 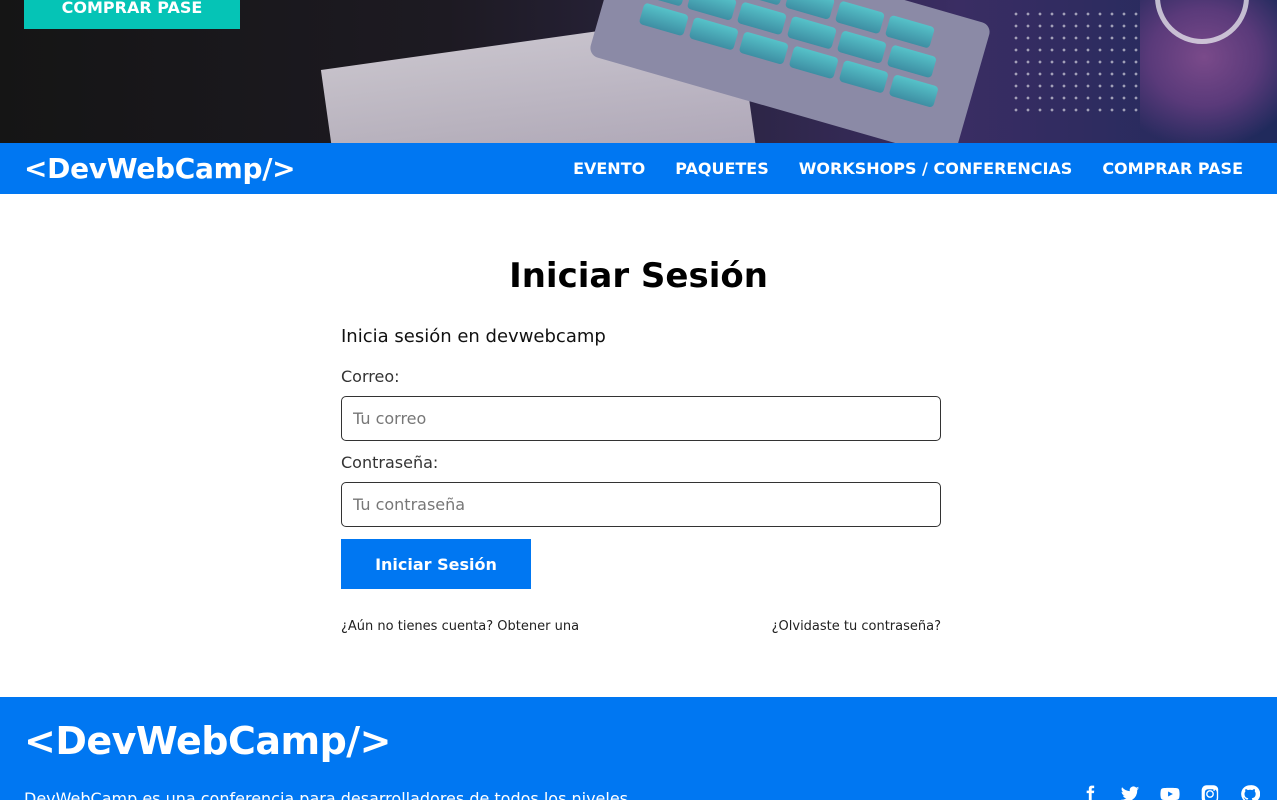 I want to click on page-title: Iniciar Sesión, so click(x=638, y=276).